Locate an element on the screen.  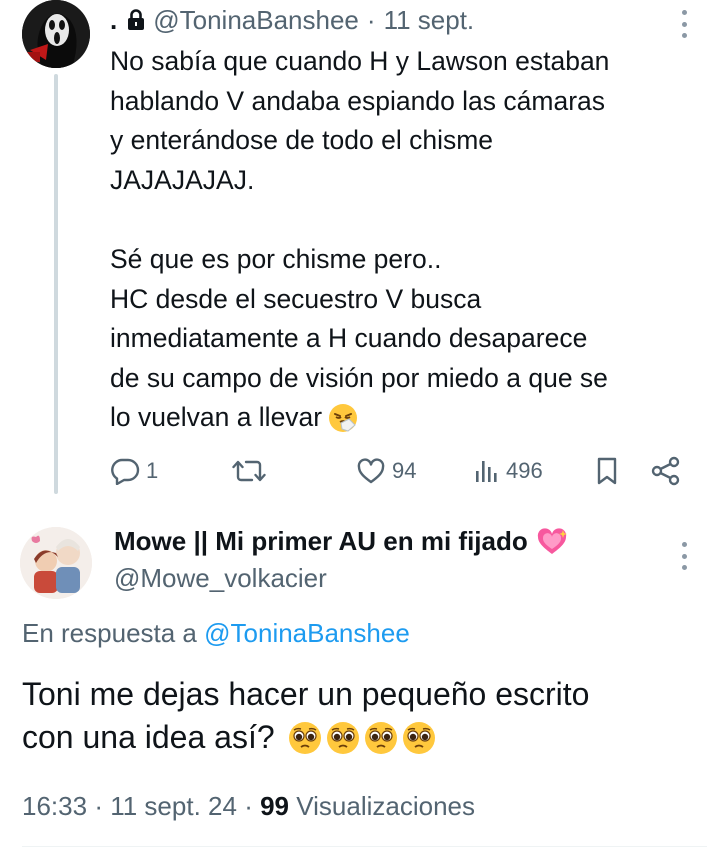
author-name: . is located at coordinates (113, 20).